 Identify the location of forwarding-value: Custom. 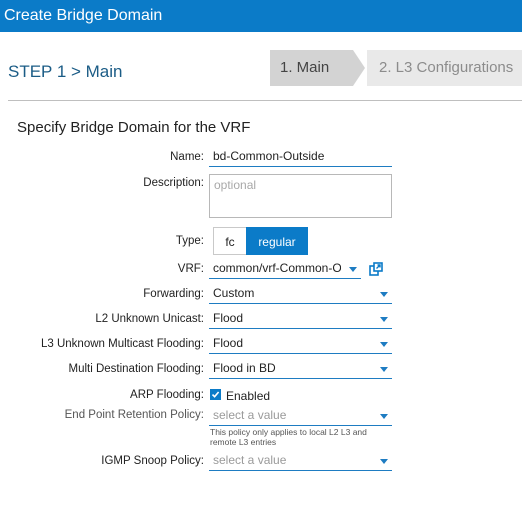
(234, 293).